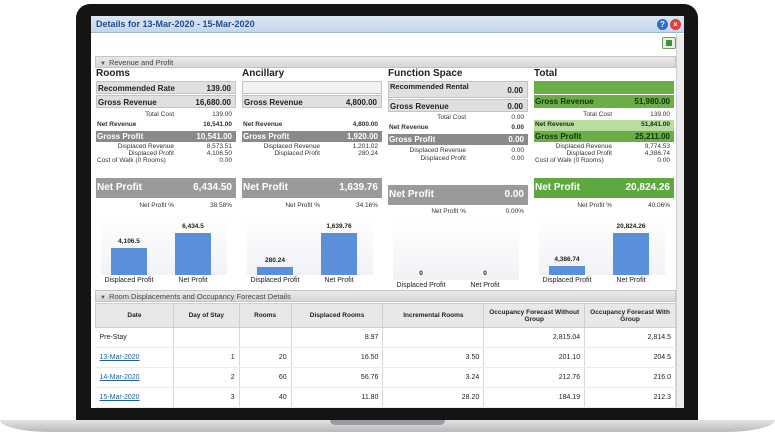 Image resolution: width=775 pixels, height=441 pixels. I want to click on function-space-net-revenue-value: 0.00, so click(517, 127).